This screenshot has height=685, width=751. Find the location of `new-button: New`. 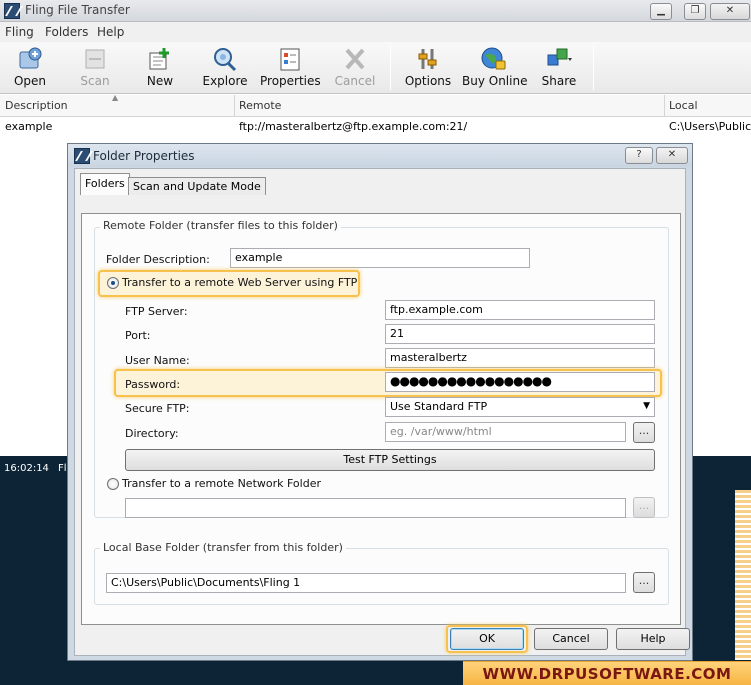

new-button: New is located at coordinates (160, 68).